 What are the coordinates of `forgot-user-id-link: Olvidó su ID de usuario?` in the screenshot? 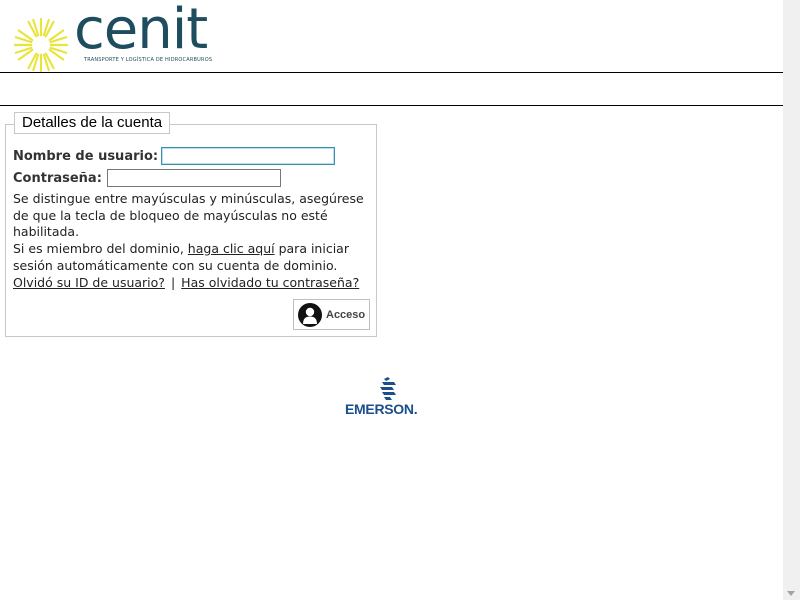 It's located at (89, 282).